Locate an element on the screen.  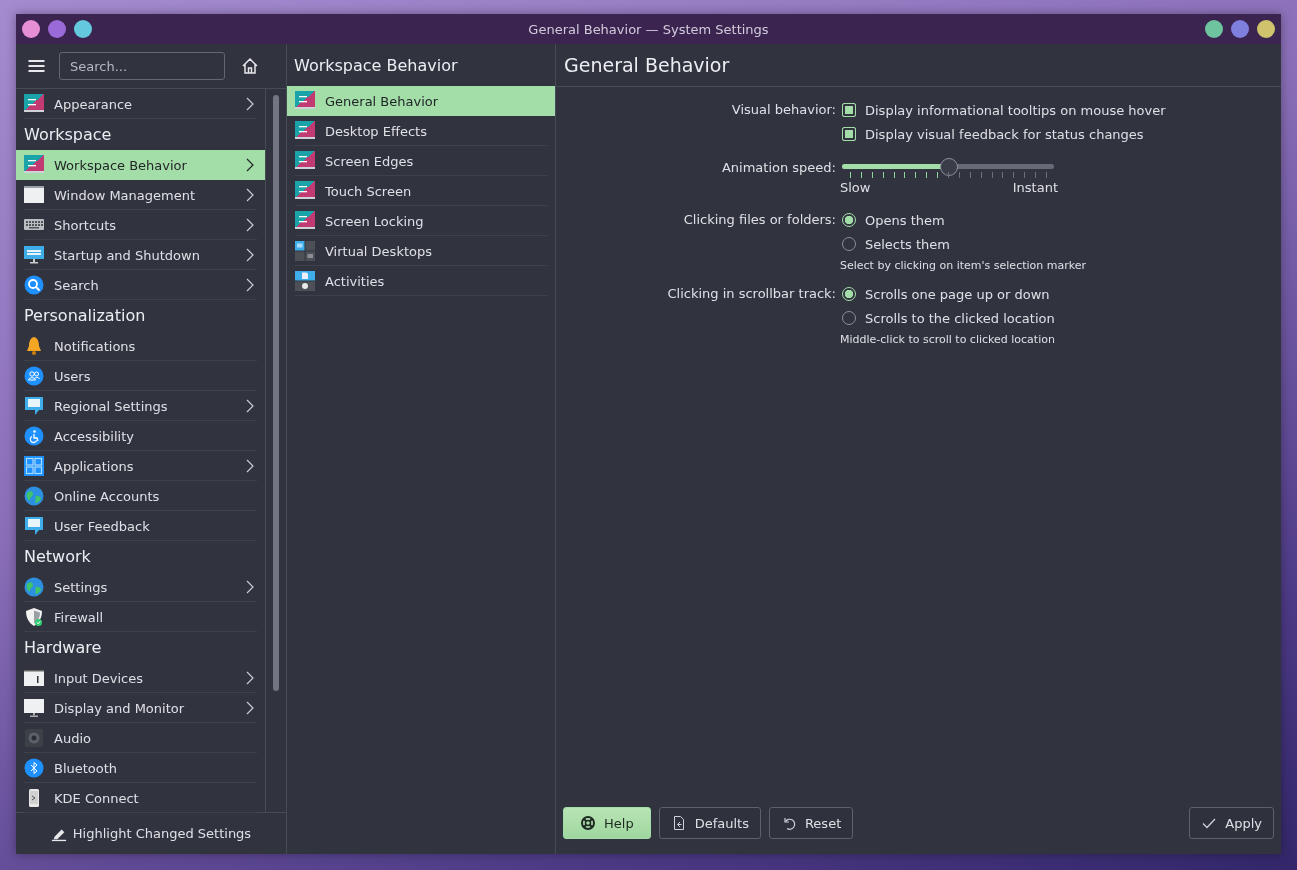
subpanel-item: Desktop Effects is located at coordinates (421, 131).